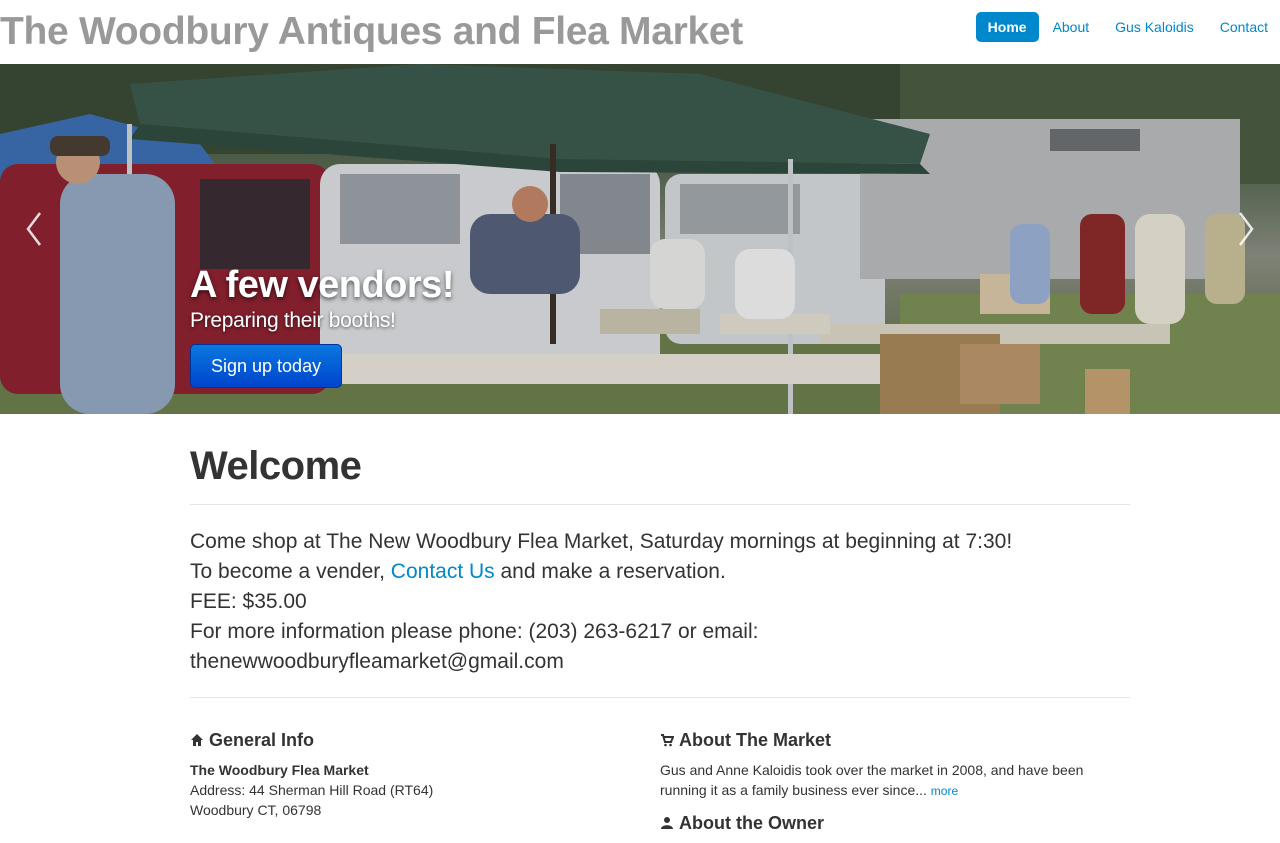  What do you see at coordinates (895, 823) in the screenshot?
I see `about-owner-heading: About the Owner` at bounding box center [895, 823].